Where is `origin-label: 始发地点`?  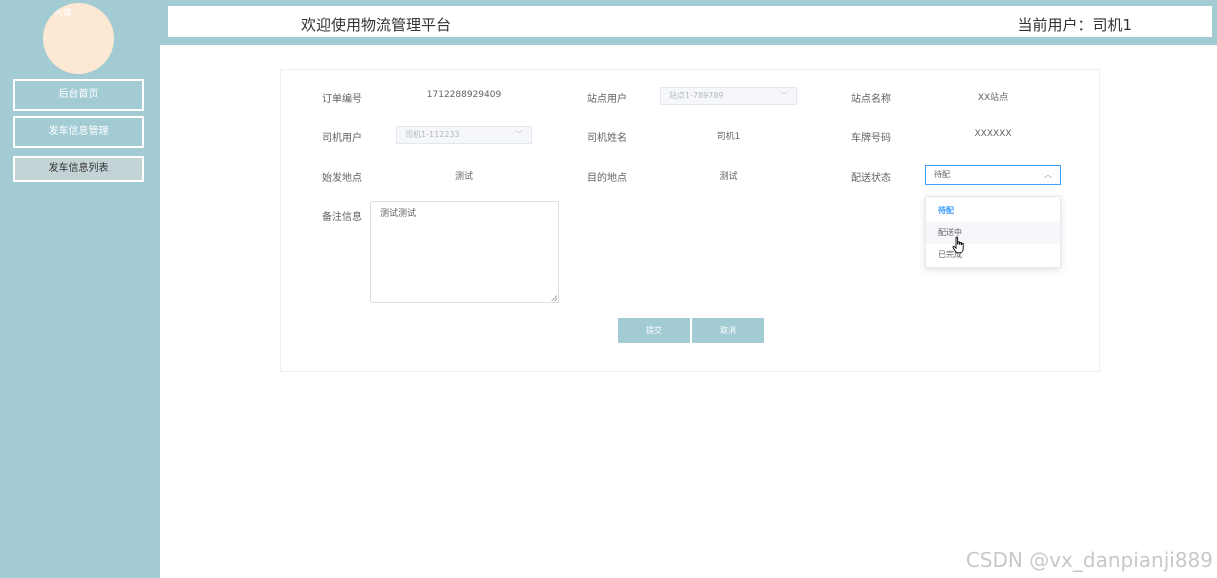
origin-label: 始发地点 is located at coordinates (342, 178).